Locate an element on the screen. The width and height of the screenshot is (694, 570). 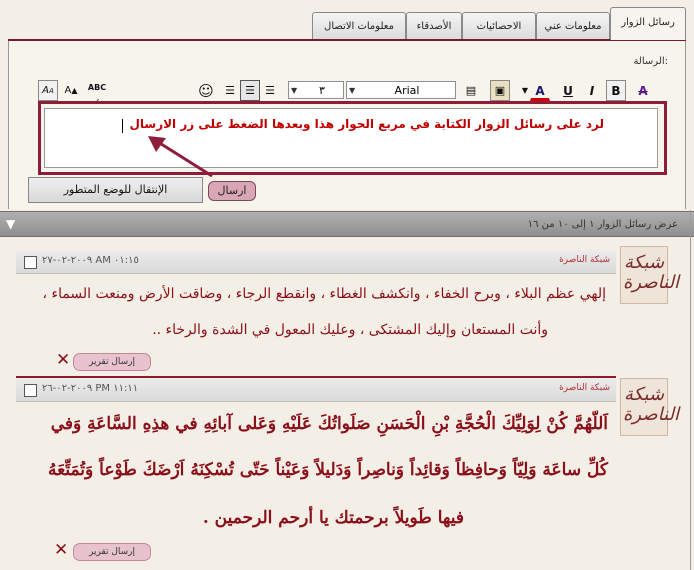
text-direction-icon: AA is located at coordinates (48, 90).